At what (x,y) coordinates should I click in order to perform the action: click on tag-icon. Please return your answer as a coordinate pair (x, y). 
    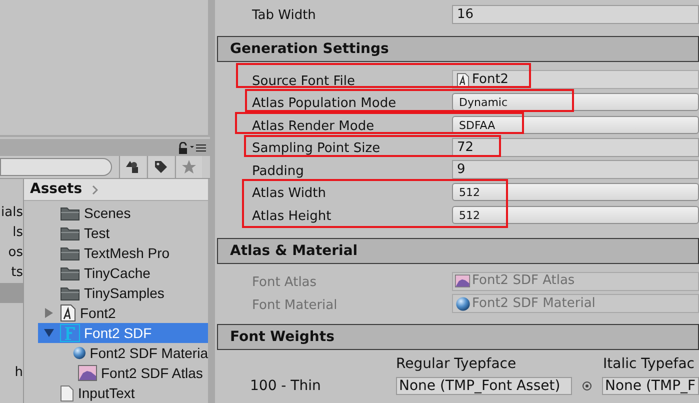
    Looking at the image, I should click on (161, 167).